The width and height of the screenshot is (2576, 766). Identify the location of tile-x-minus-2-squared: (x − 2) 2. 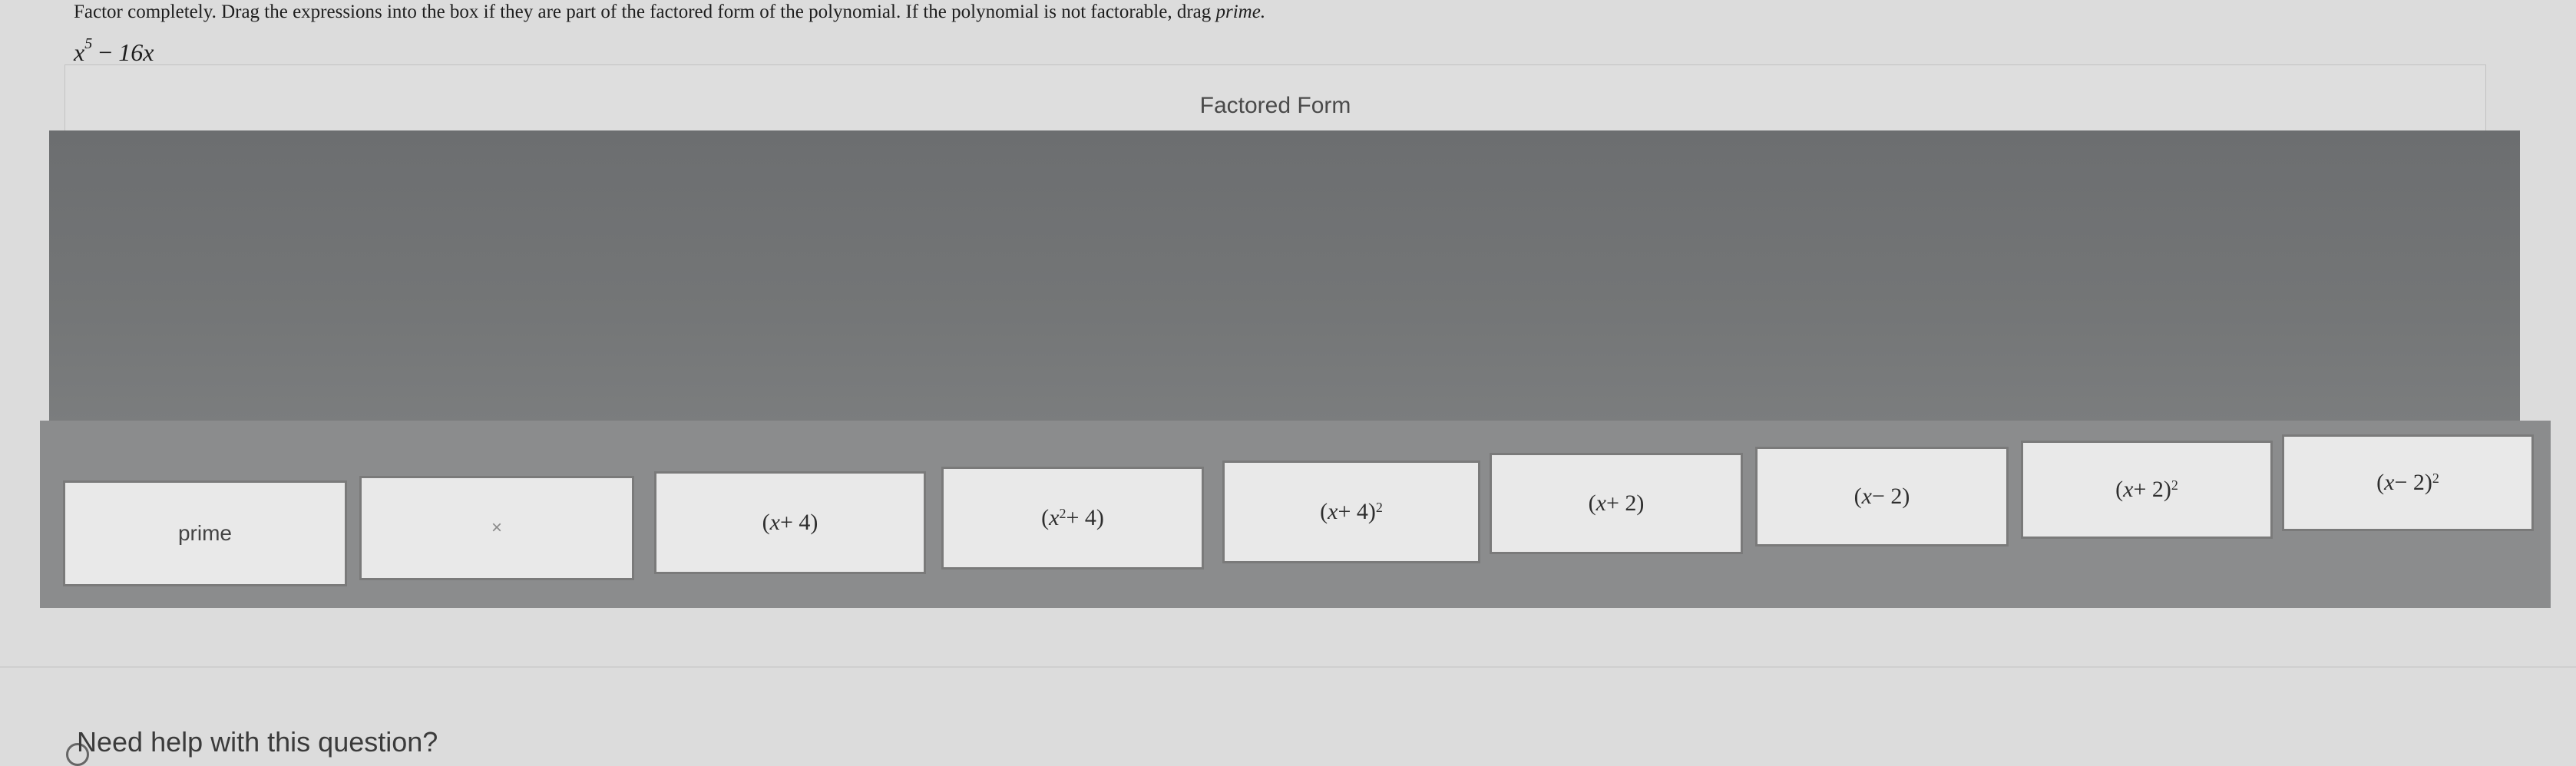
(2408, 482).